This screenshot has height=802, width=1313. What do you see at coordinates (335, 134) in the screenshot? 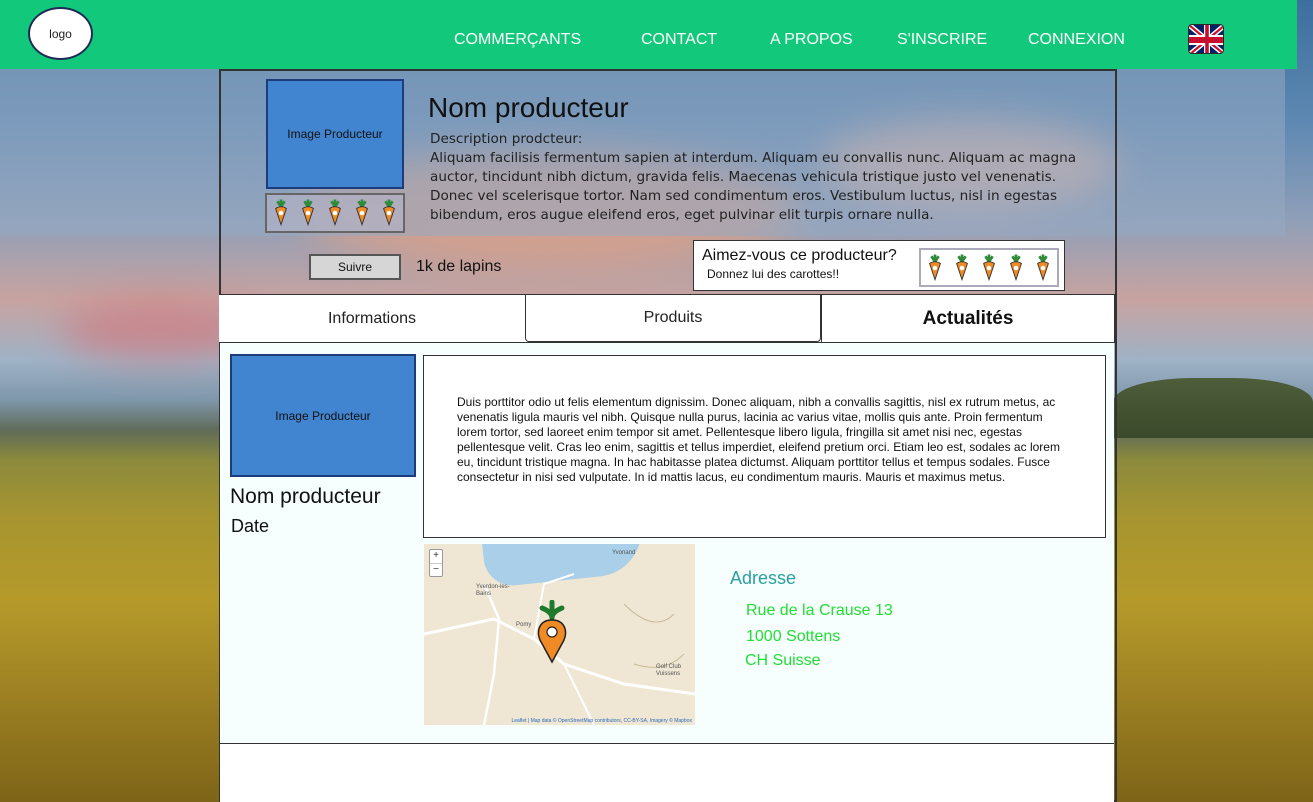
I see `producer-image: Image Producteur` at bounding box center [335, 134].